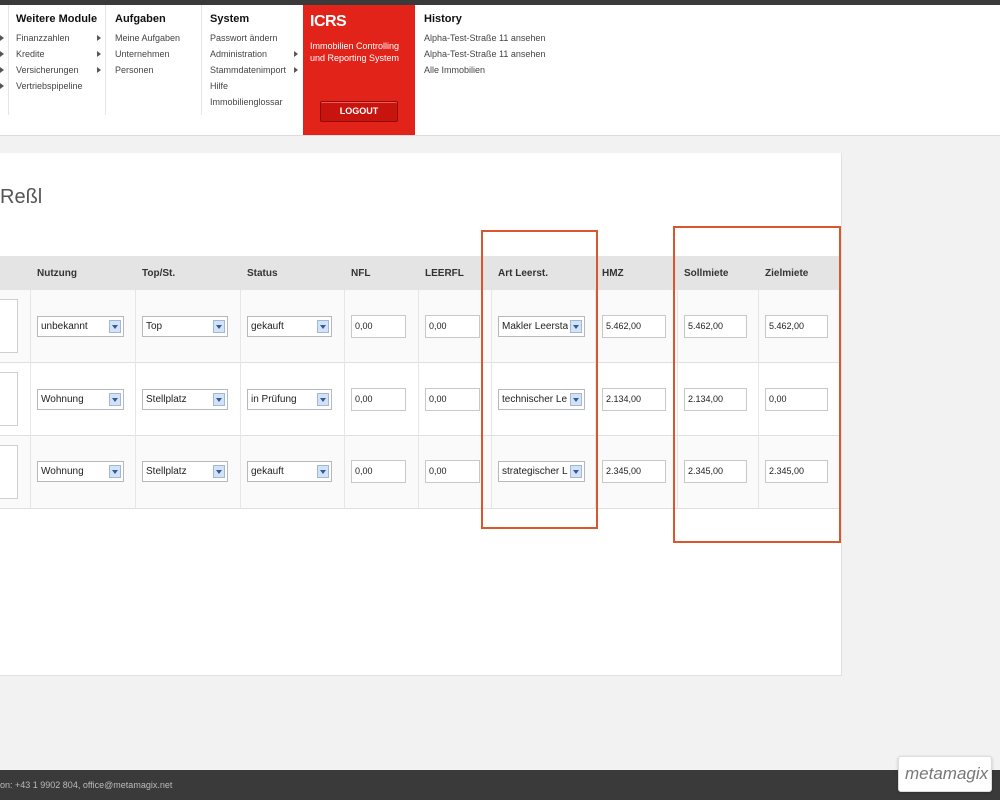 The width and height of the screenshot is (1000, 800). Describe the element at coordinates (262, 273) in the screenshot. I see `column-header-status: Status` at that location.